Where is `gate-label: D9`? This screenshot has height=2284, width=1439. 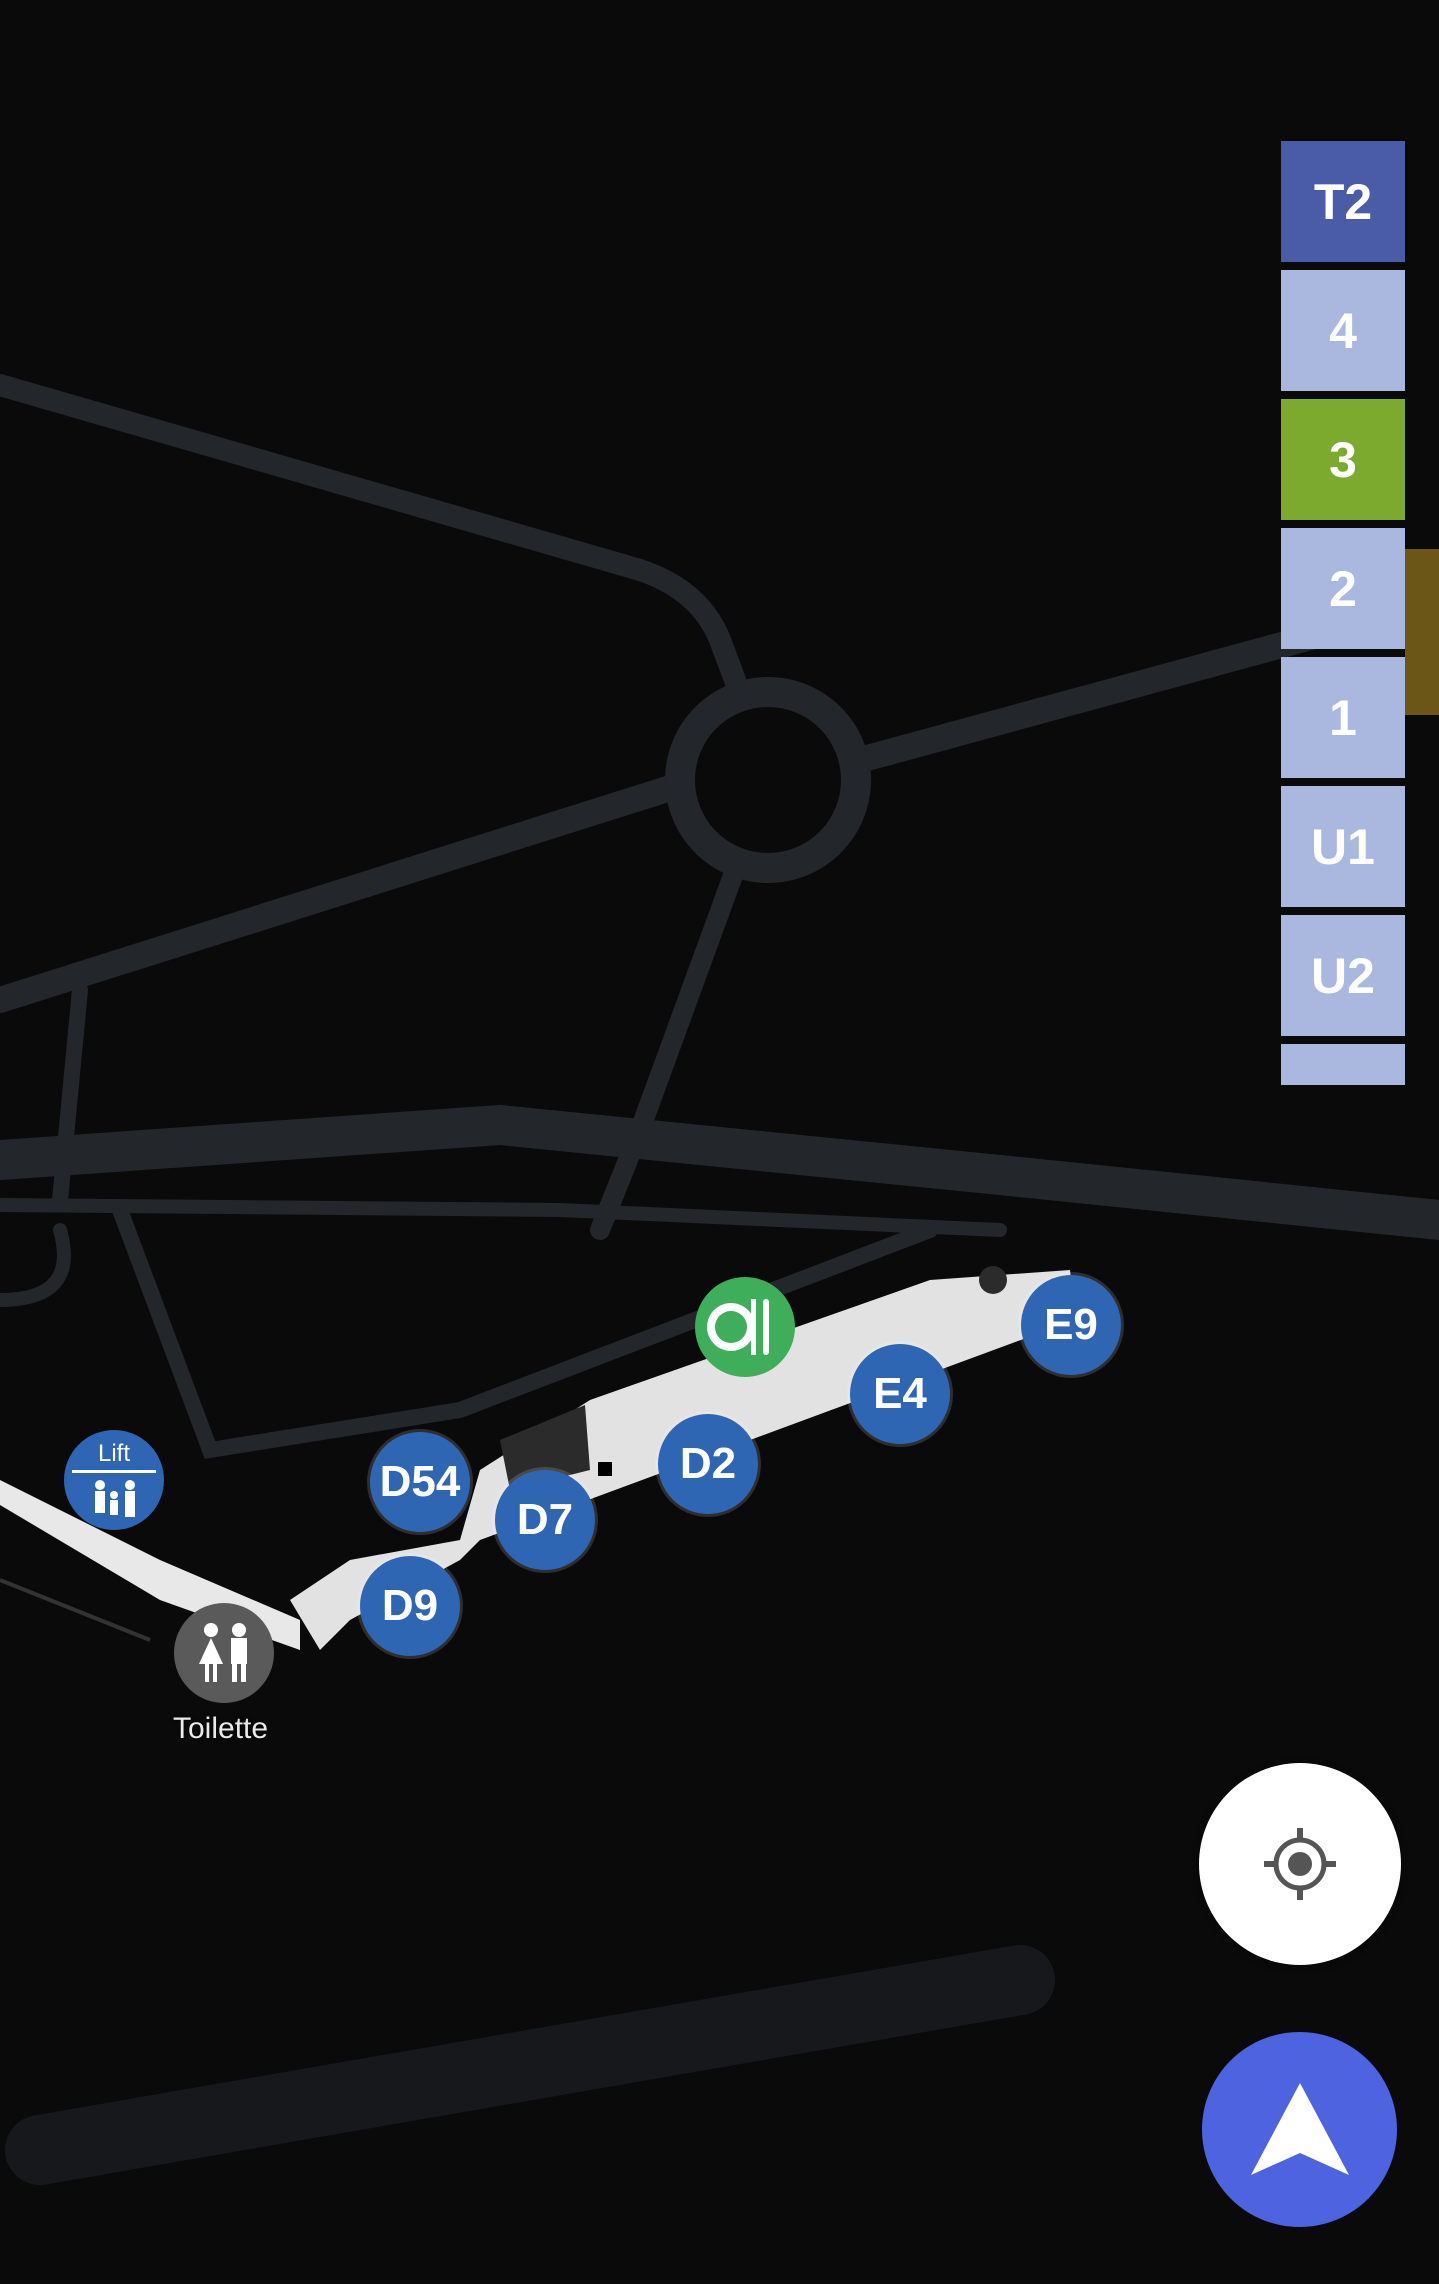
gate-label: D9 is located at coordinates (410, 1605).